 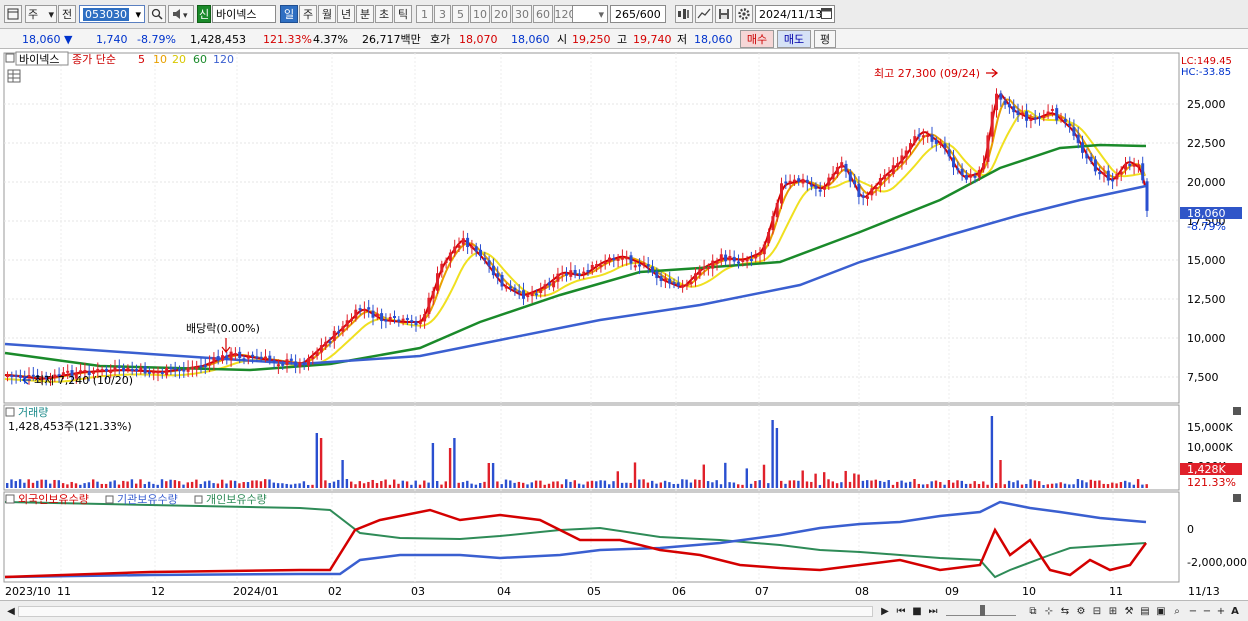 What do you see at coordinates (1177, 611) in the screenshot?
I see `zoom-icon: ⌕` at bounding box center [1177, 611].